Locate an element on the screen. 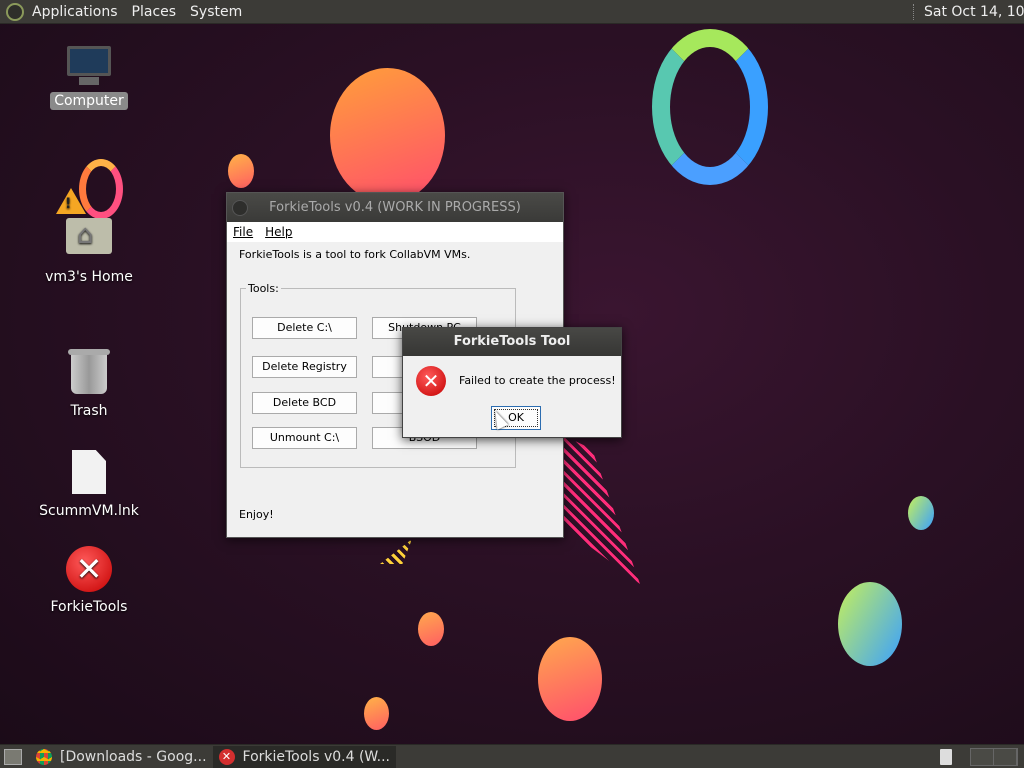 Image resolution: width=1024 pixels, height=768 pixels. workspace-switcher is located at coordinates (994, 757).